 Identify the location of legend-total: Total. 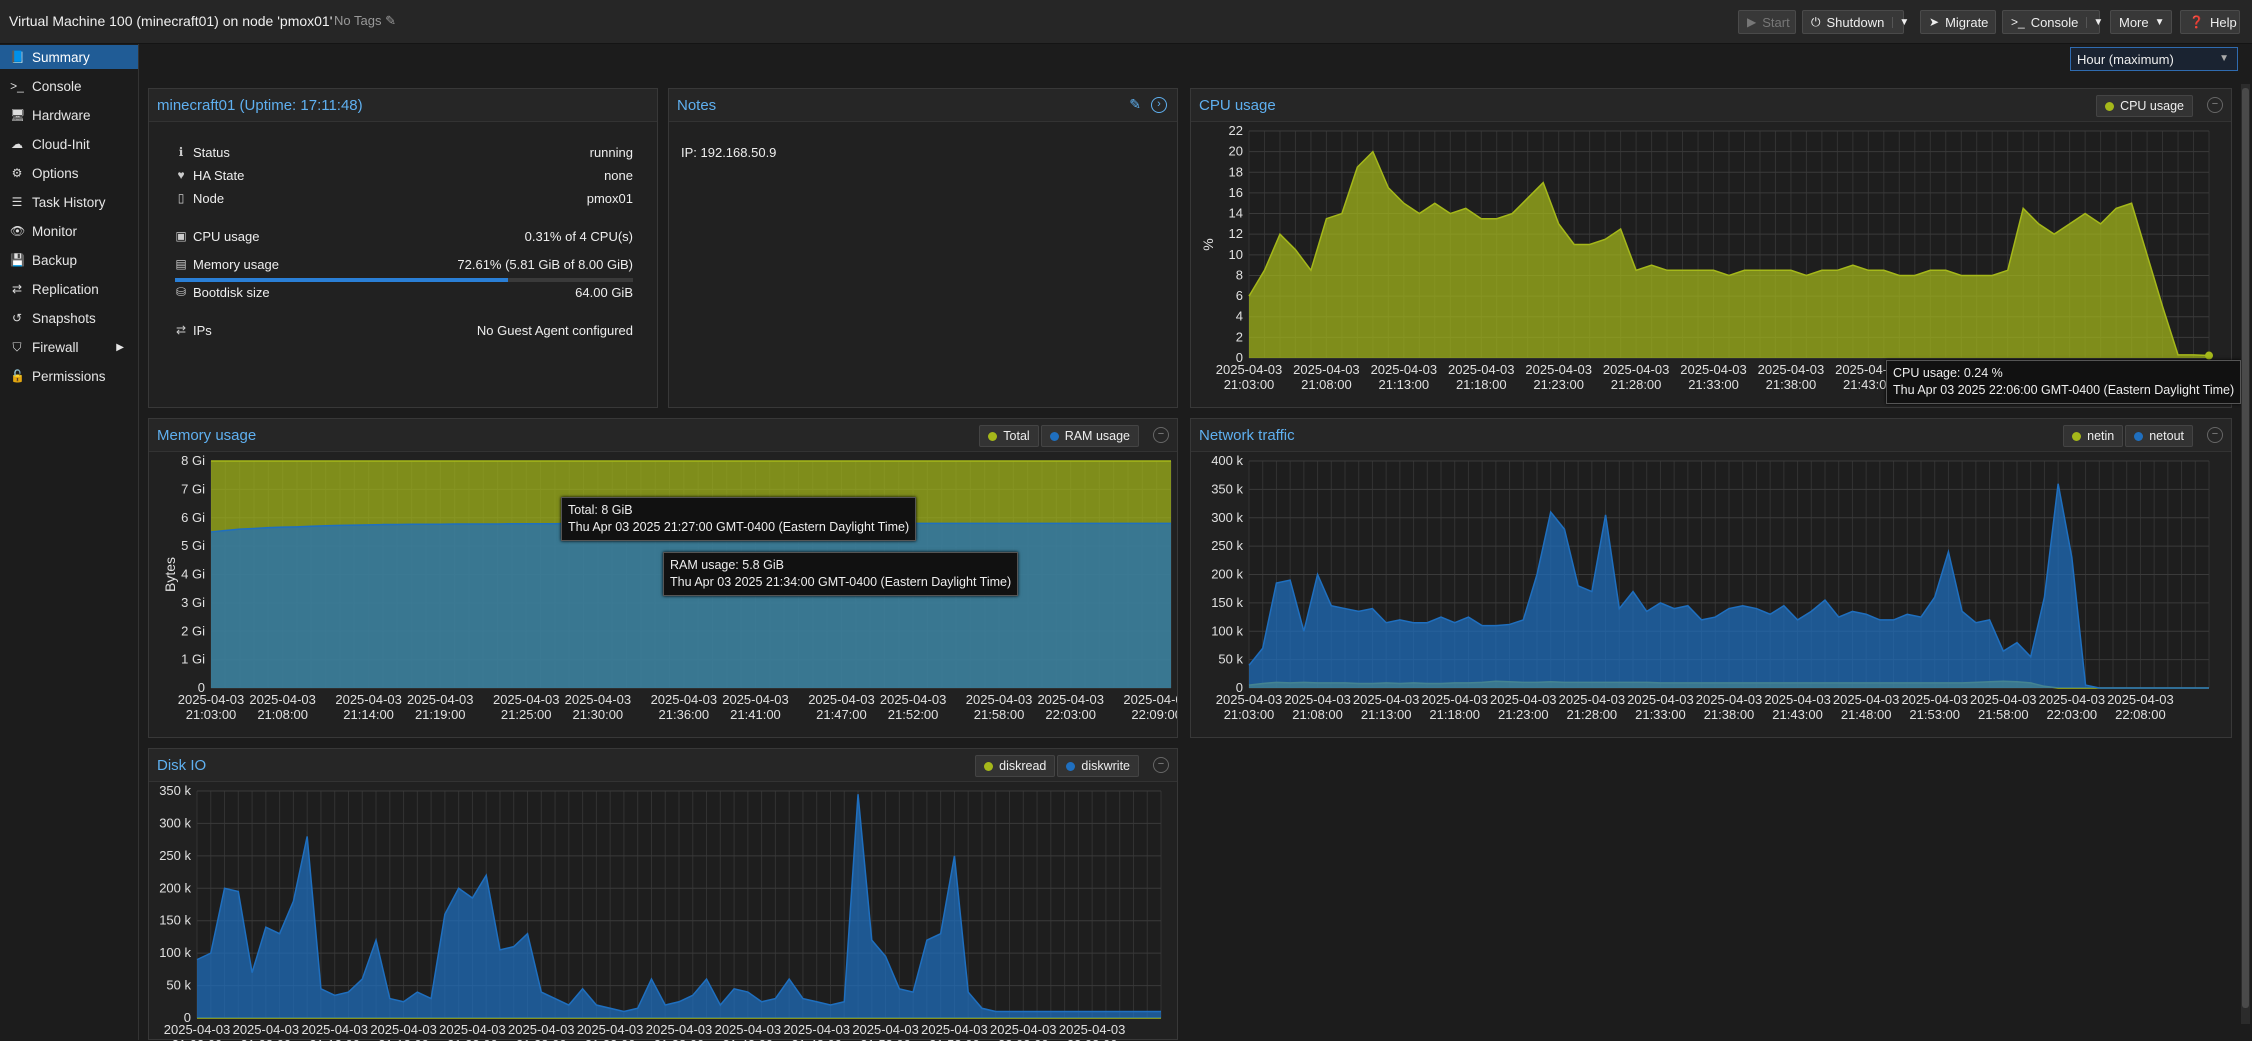
(1009, 436).